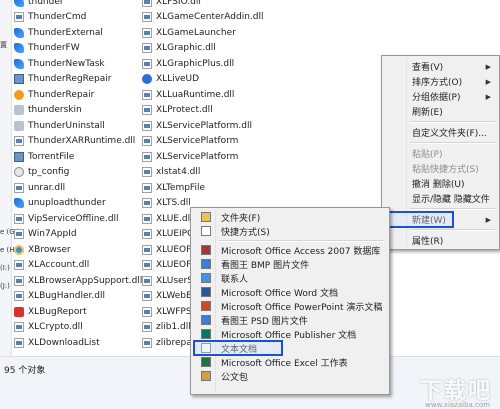 The width and height of the screenshot is (500, 409). Describe the element at coordinates (174, 249) in the screenshot. I see `file-name: XLUEOP` at that location.